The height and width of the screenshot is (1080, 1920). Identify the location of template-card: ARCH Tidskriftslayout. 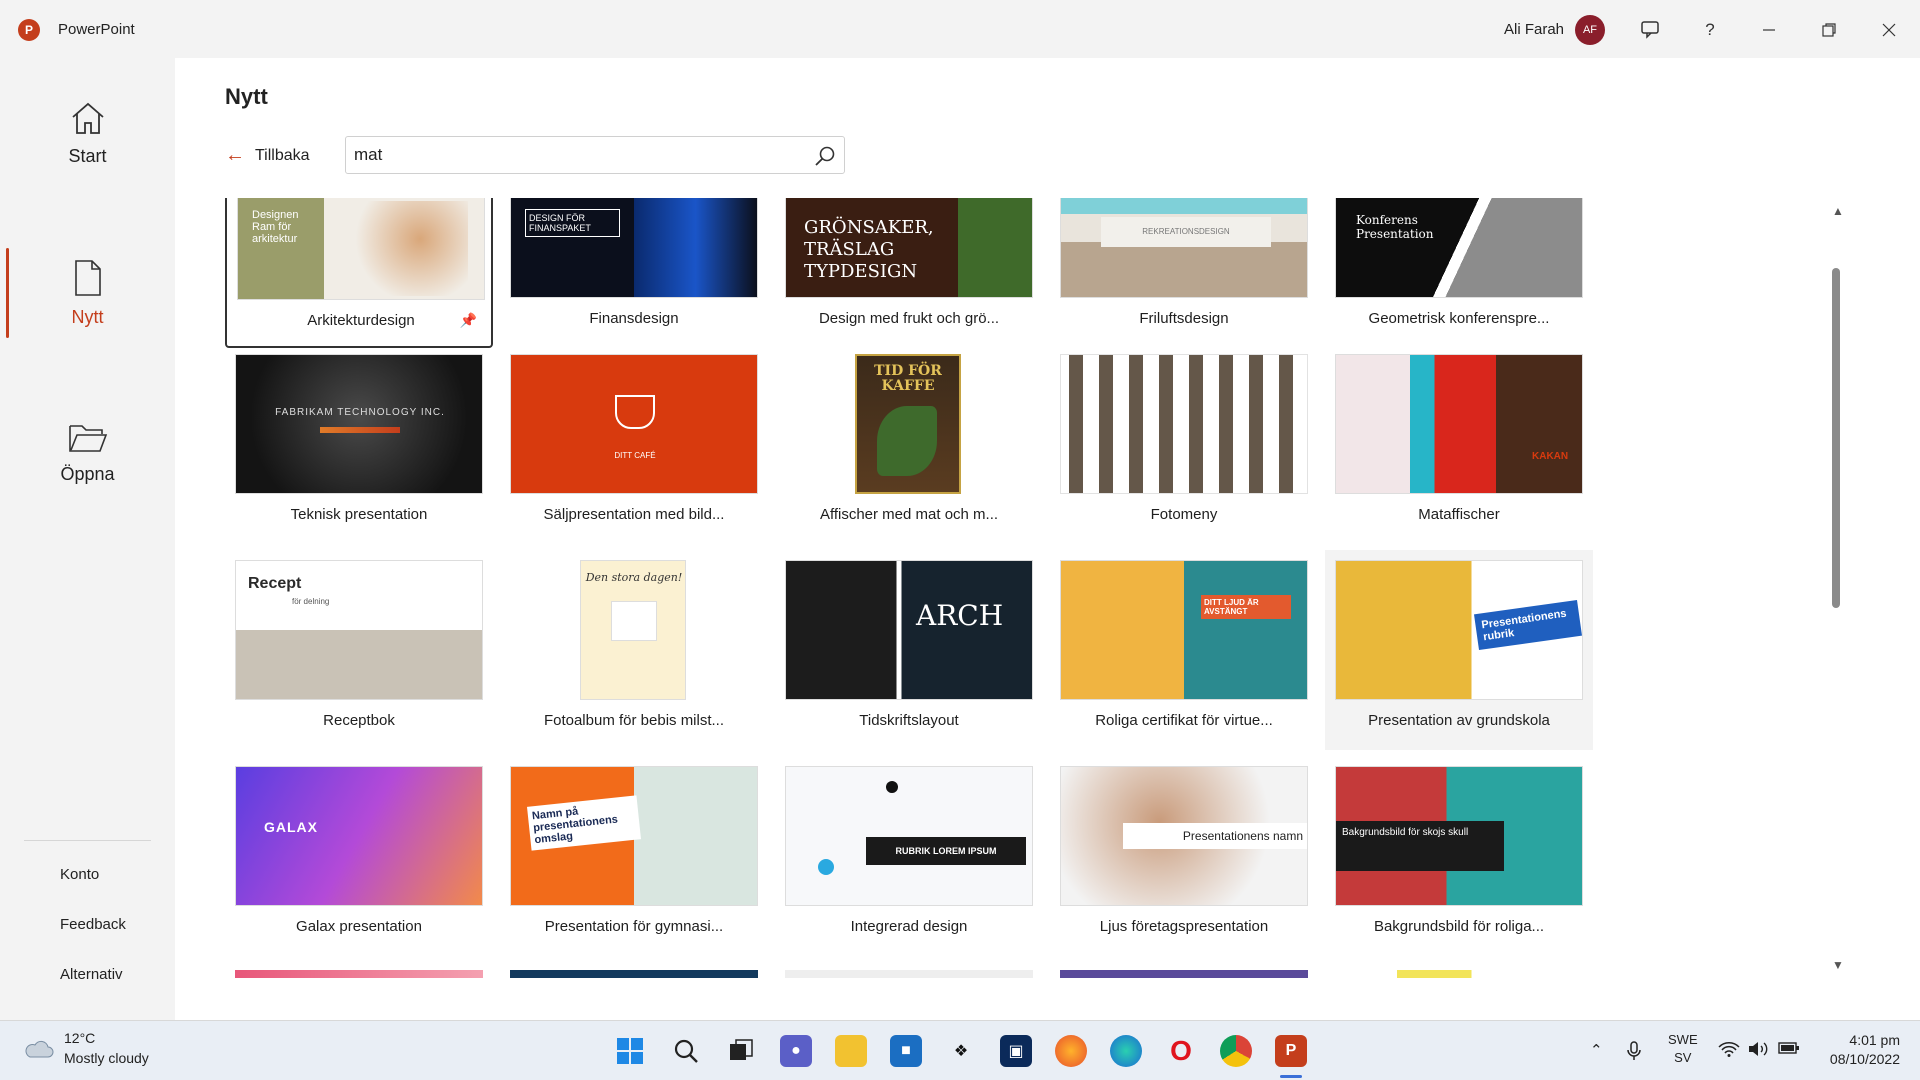
(909, 650).